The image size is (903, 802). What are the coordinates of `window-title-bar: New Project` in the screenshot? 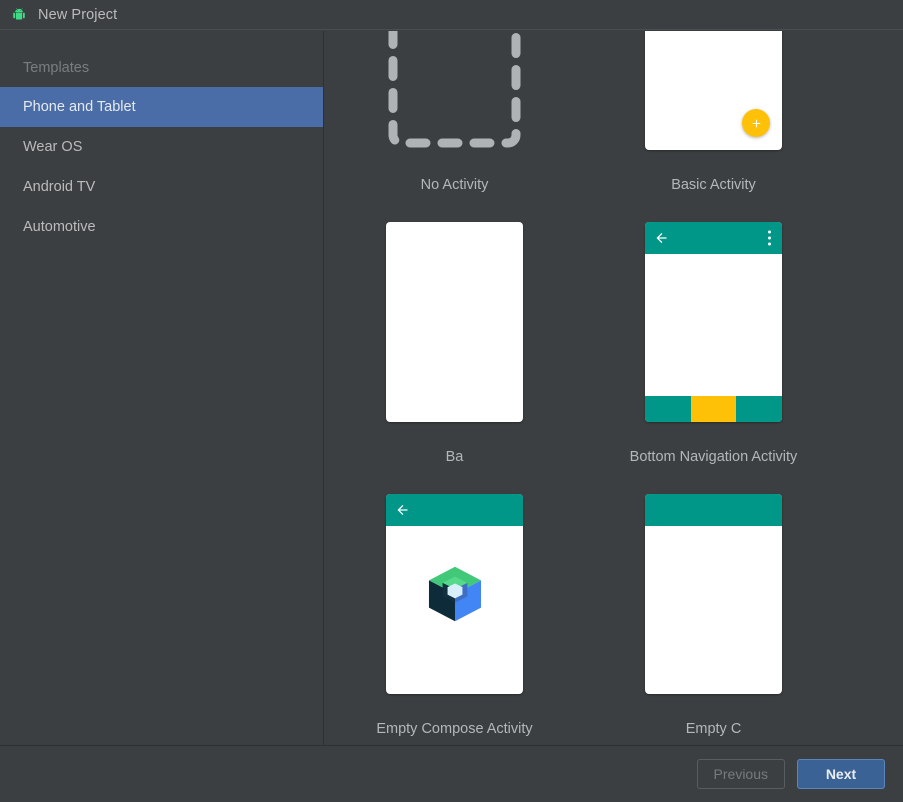 It's located at (451, 15).